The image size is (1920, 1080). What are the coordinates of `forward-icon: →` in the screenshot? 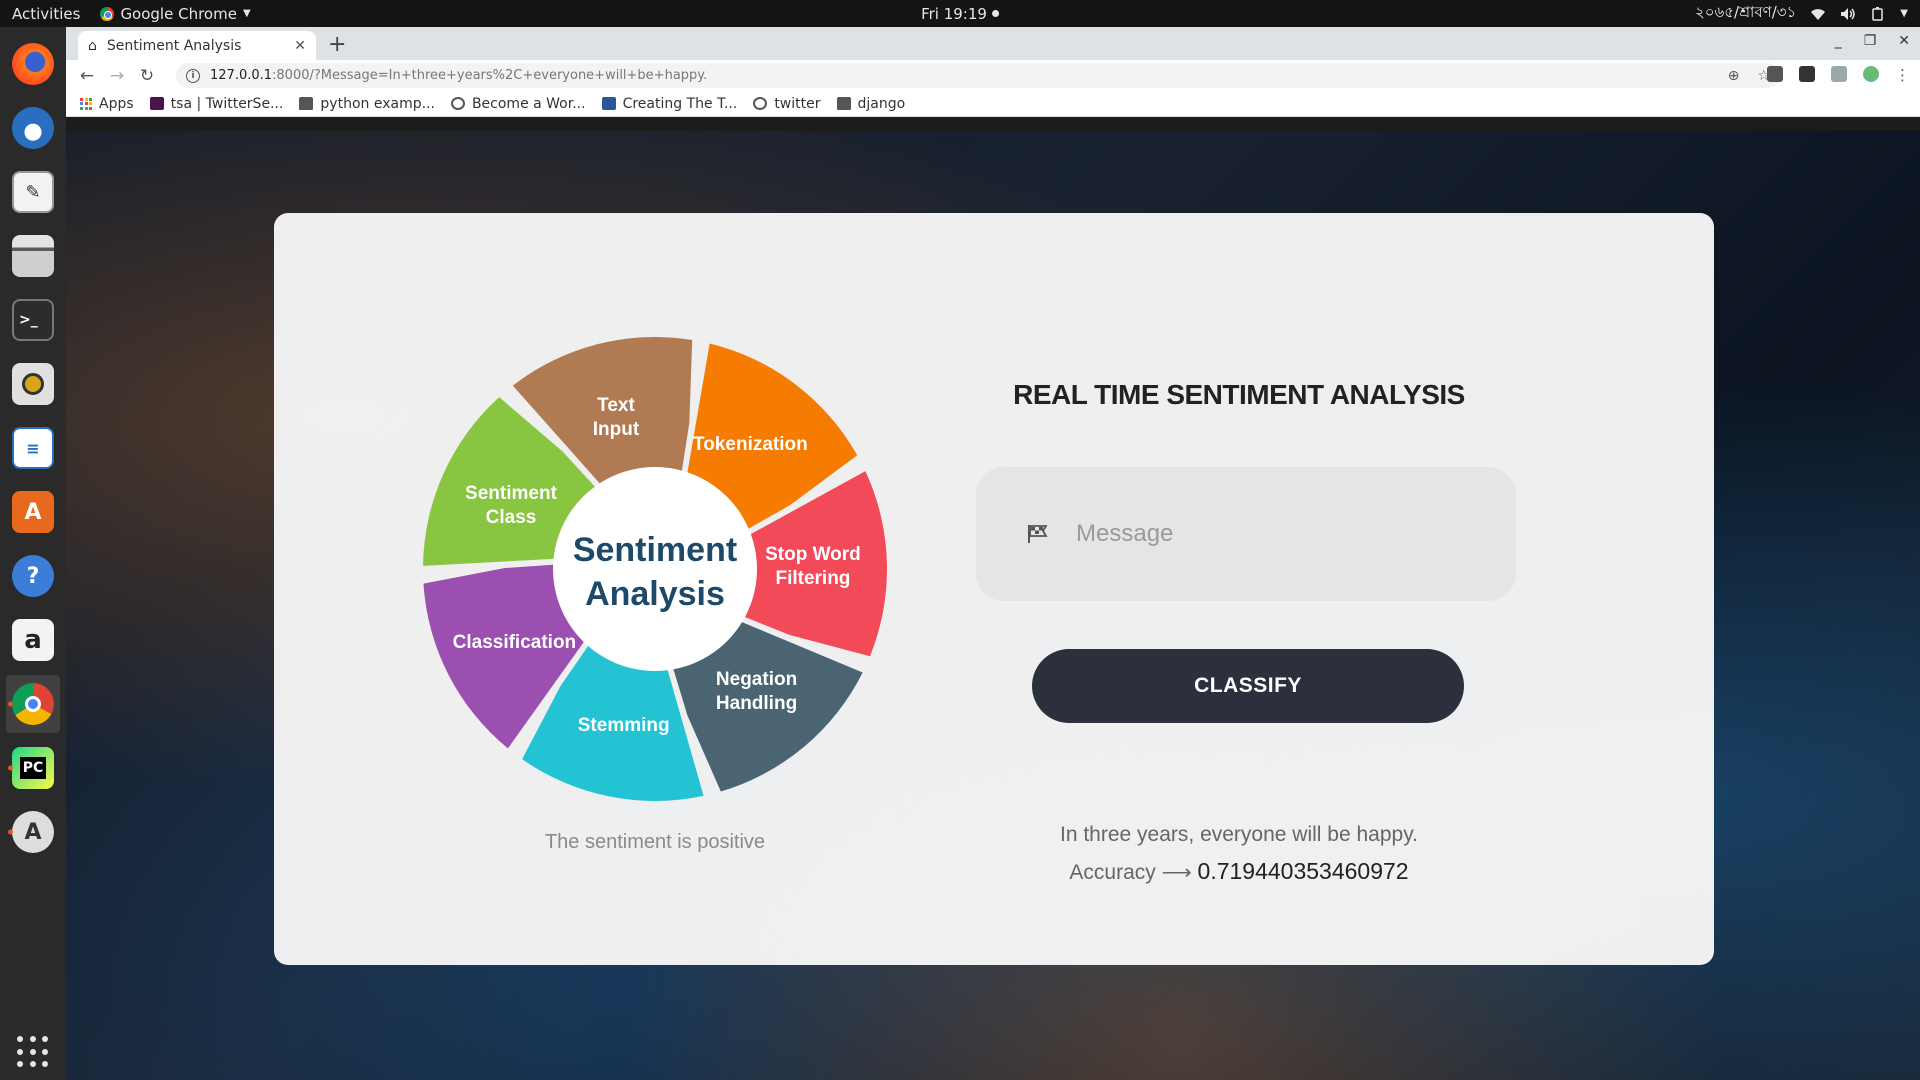 It's located at (117, 76).